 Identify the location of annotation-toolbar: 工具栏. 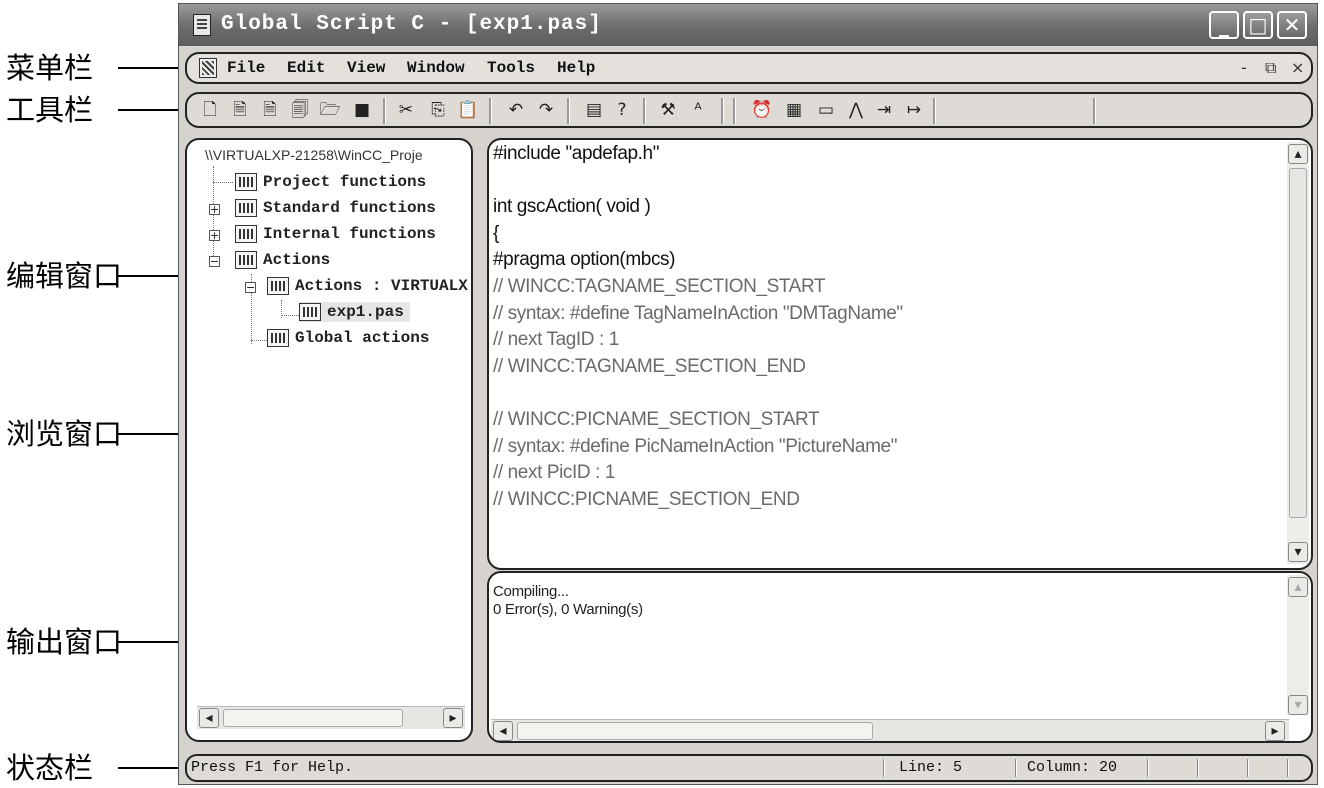
(90, 110).